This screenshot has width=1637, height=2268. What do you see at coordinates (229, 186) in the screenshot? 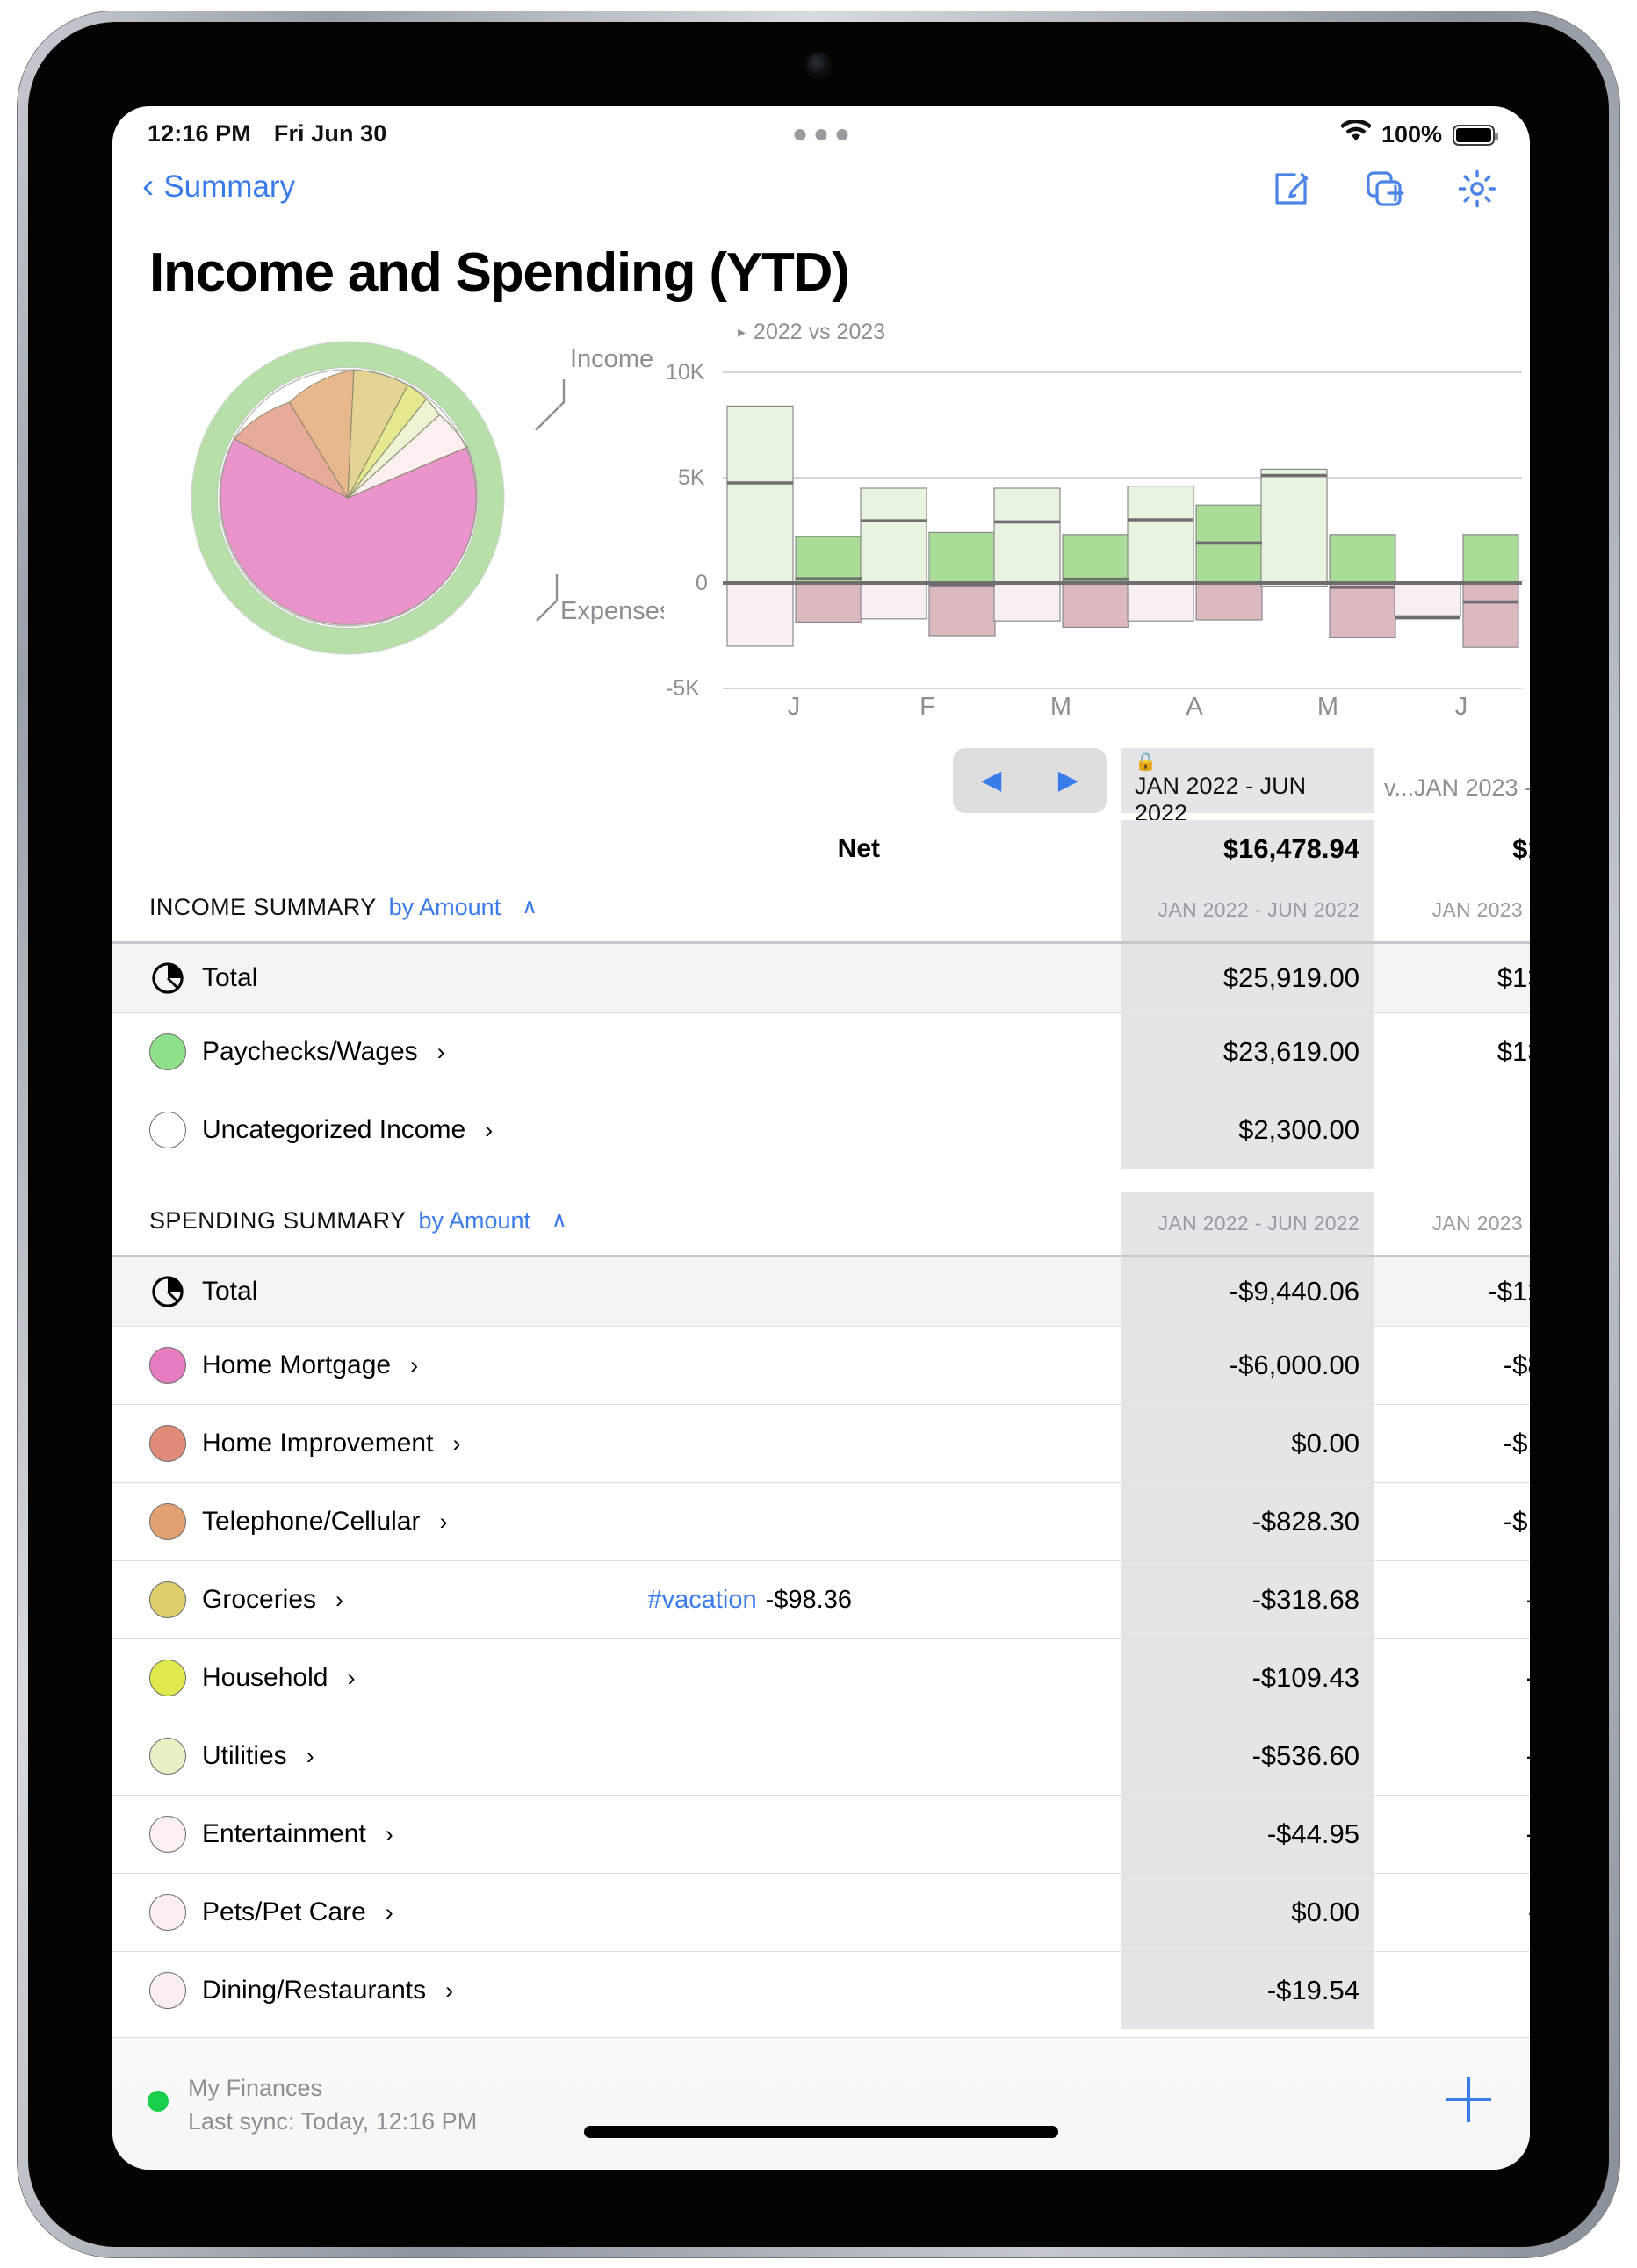
I see `back-button-label: Summary` at bounding box center [229, 186].